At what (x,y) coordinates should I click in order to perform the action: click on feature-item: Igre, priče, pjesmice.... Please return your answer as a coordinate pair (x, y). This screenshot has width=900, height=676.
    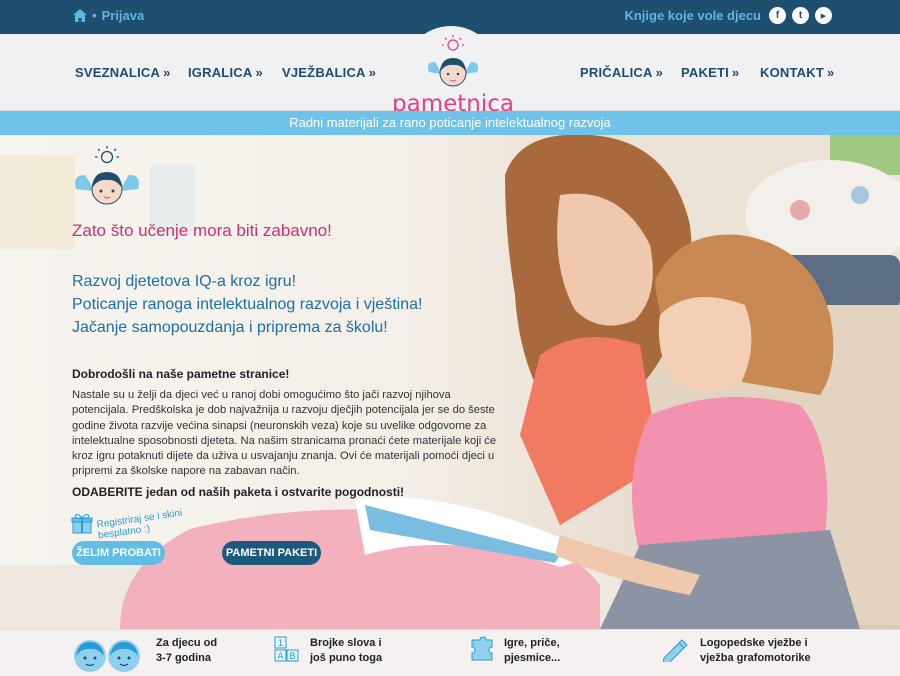
    Looking at the image, I should click on (515, 651).